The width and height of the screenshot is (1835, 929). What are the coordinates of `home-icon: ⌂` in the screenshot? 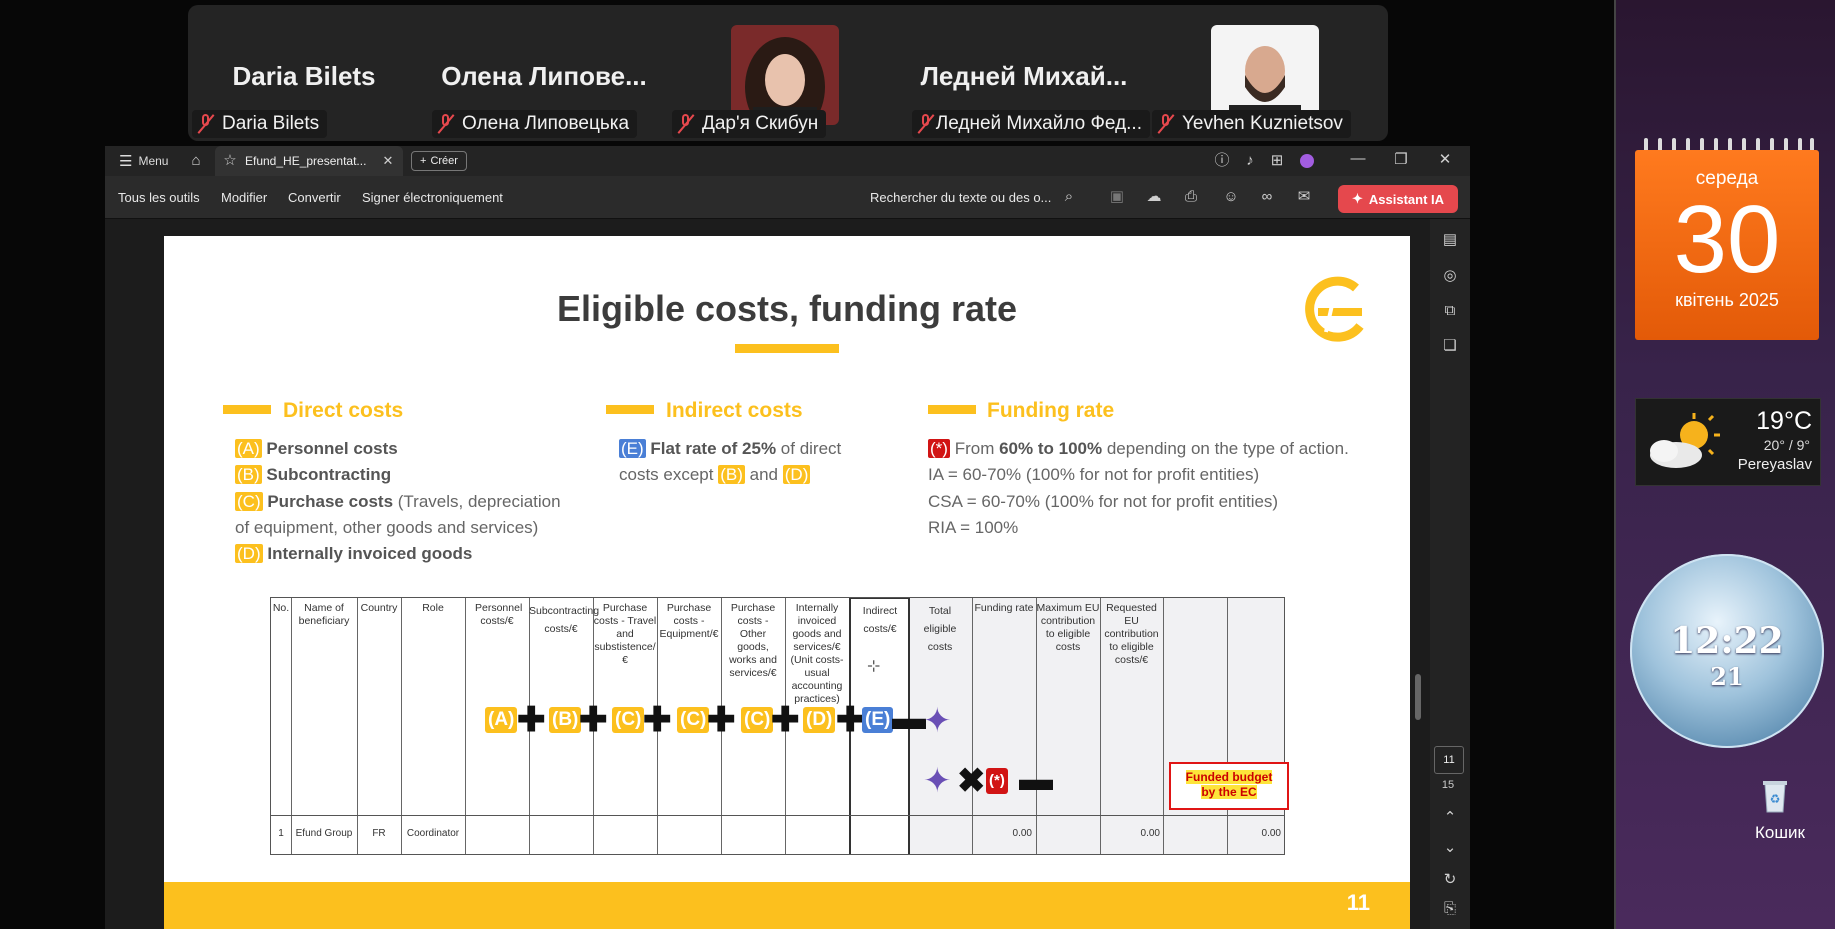 It's located at (196, 161).